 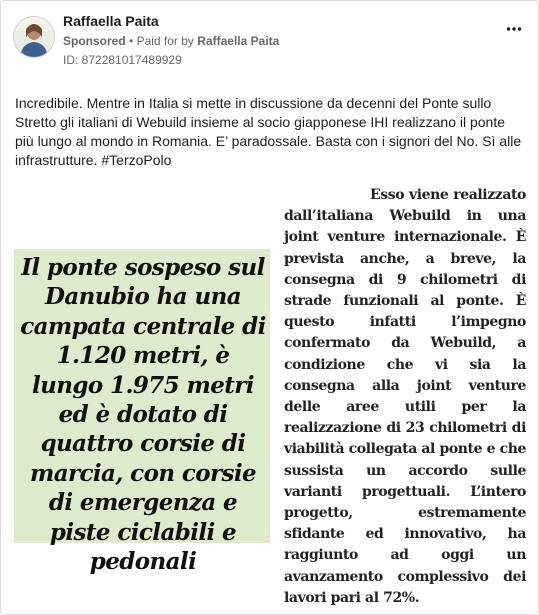 I want to click on avatar, so click(x=34, y=37).